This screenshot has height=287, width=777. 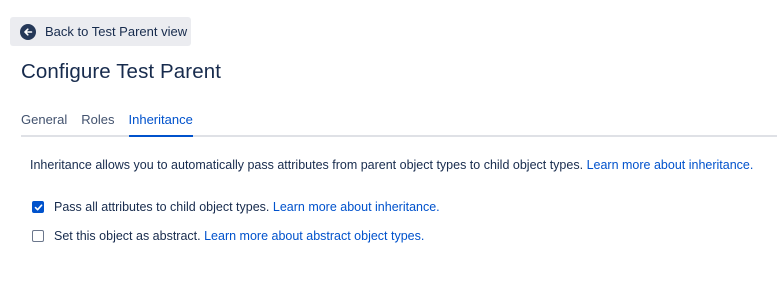 I want to click on abstract-checkbox, so click(x=38, y=236).